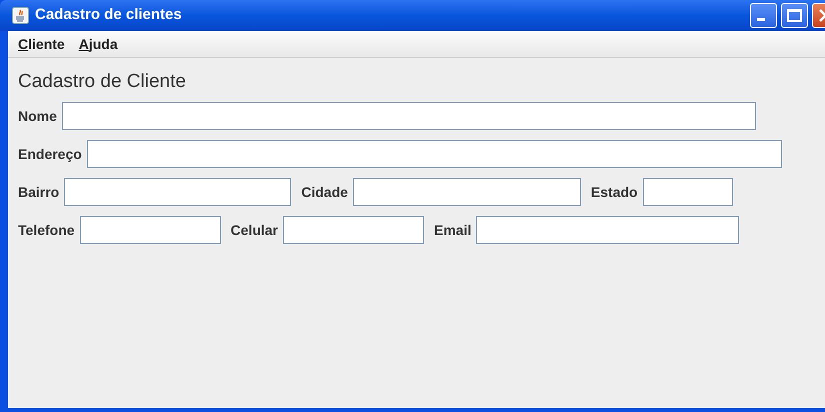 The image size is (825, 412). Describe the element at coordinates (794, 15) in the screenshot. I see `maximize-button` at that location.